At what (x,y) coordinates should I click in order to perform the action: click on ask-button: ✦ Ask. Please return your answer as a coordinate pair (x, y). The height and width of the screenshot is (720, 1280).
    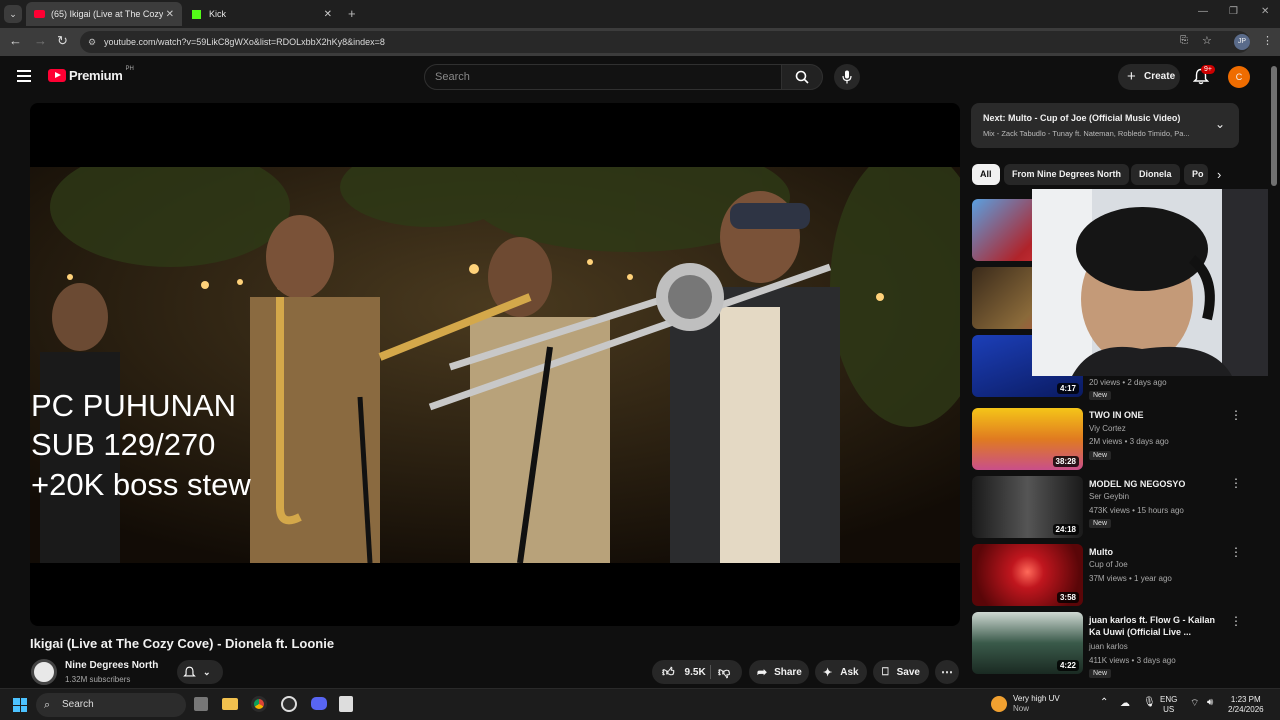
    Looking at the image, I should click on (841, 672).